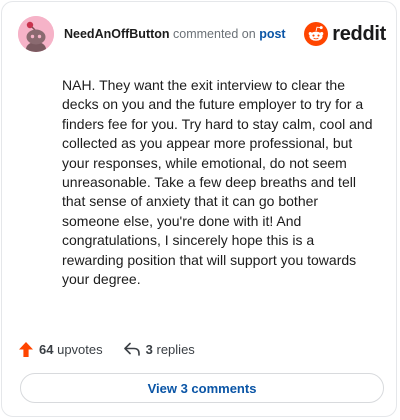 The width and height of the screenshot is (400, 420). I want to click on reddit-snoo-icon, so click(316, 34).